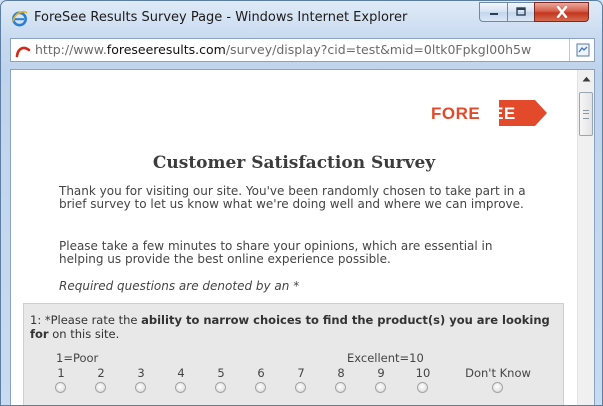  What do you see at coordinates (61, 373) in the screenshot?
I see `option-label-1: 1` at bounding box center [61, 373].